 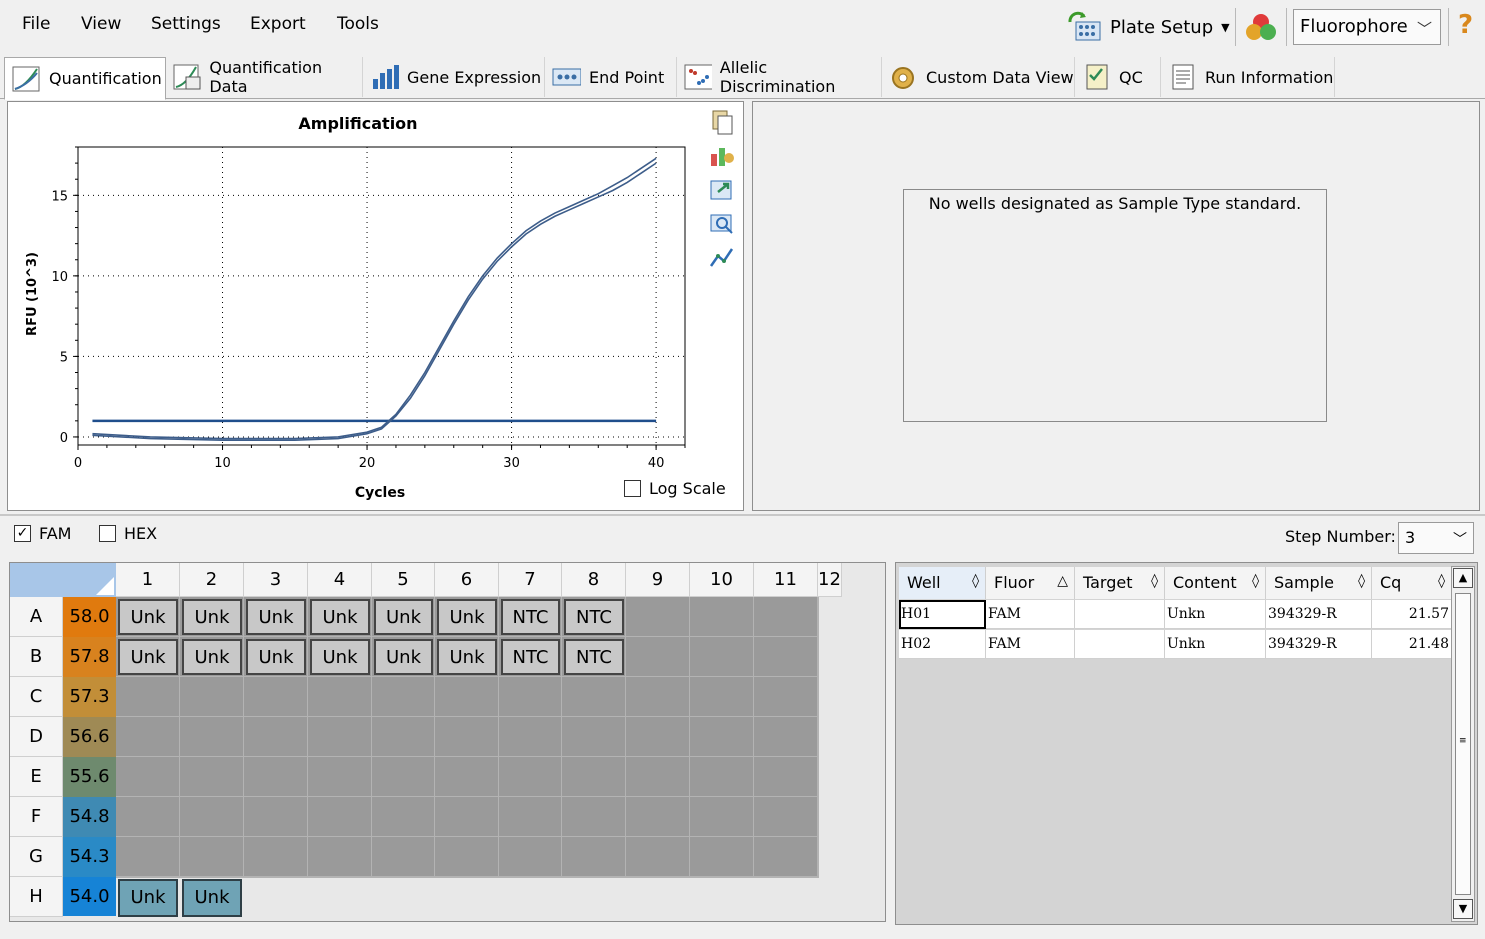 What do you see at coordinates (1062, 581) in the screenshot?
I see `sort-icon: △` at bounding box center [1062, 581].